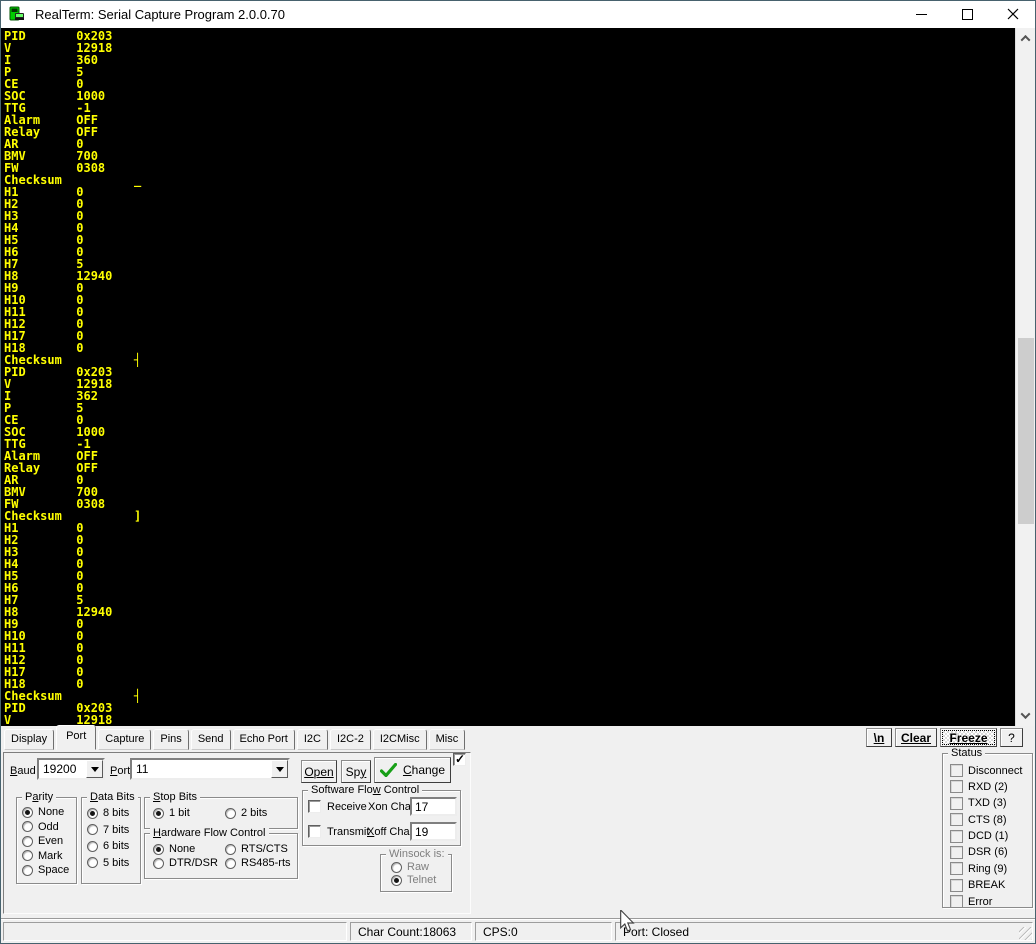 The height and width of the screenshot is (944, 1036). Describe the element at coordinates (49, 827) in the screenshot. I see `radio-odd: Odd` at that location.